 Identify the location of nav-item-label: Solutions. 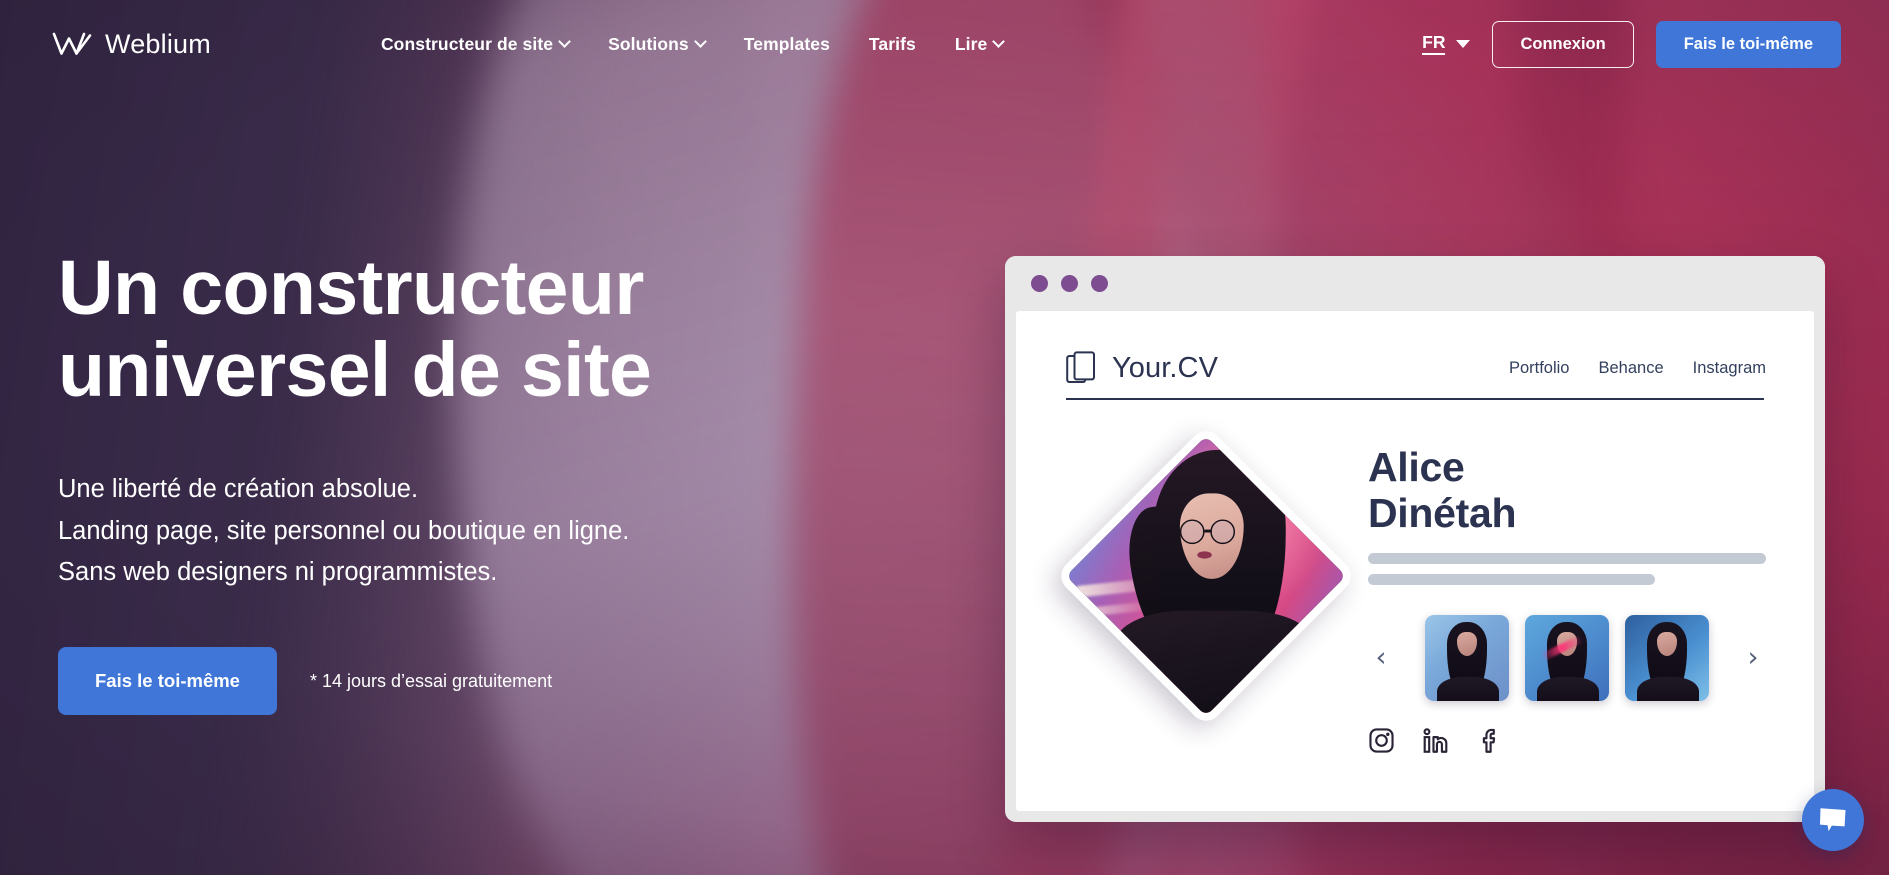
(648, 43).